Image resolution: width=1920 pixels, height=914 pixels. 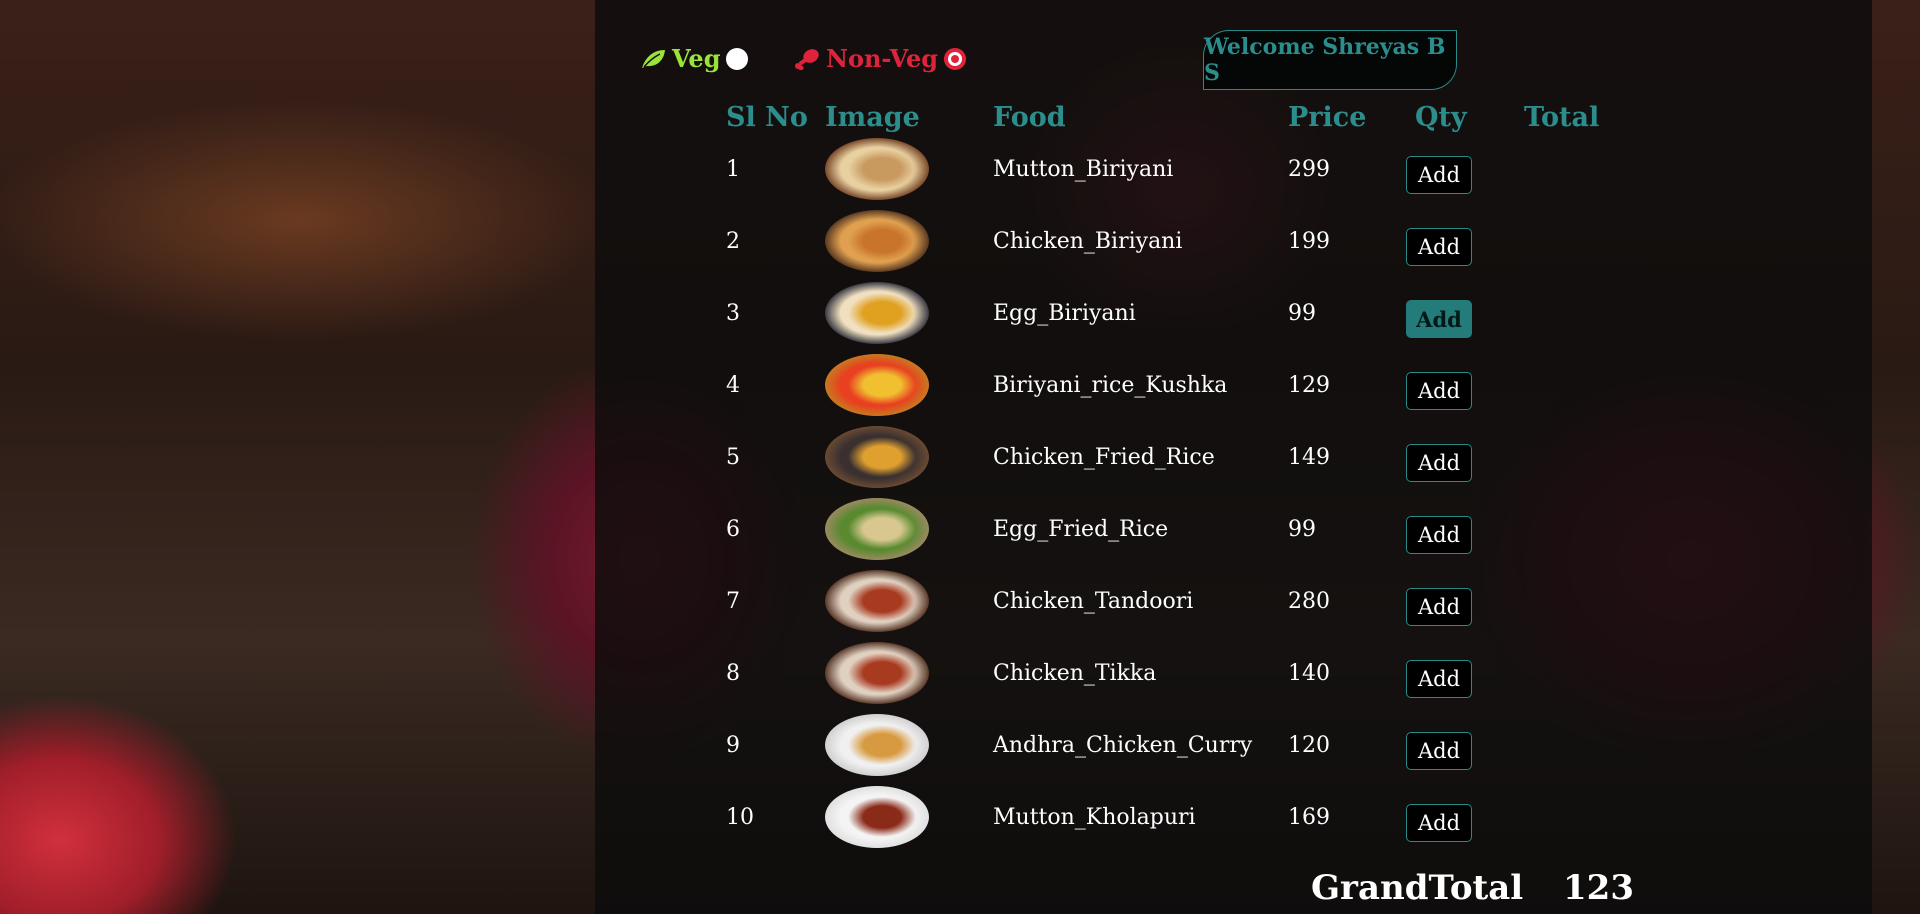 What do you see at coordinates (1417, 888) in the screenshot?
I see `grand-total-label: GrandTotal` at bounding box center [1417, 888].